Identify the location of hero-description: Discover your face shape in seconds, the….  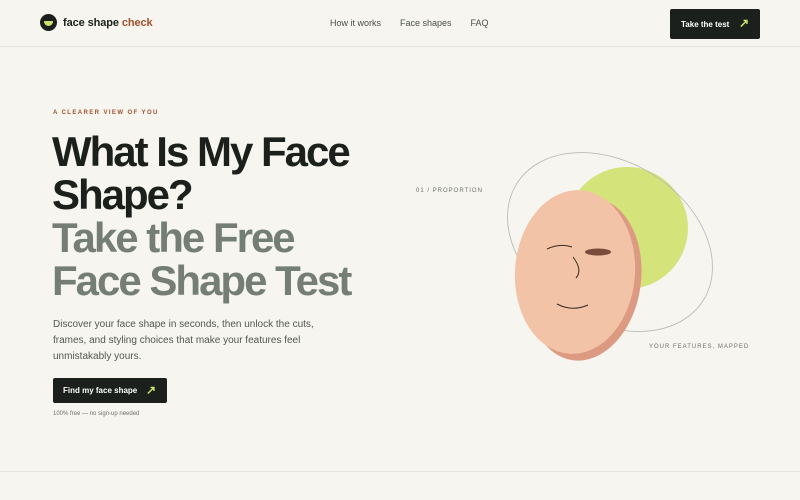
(183, 340).